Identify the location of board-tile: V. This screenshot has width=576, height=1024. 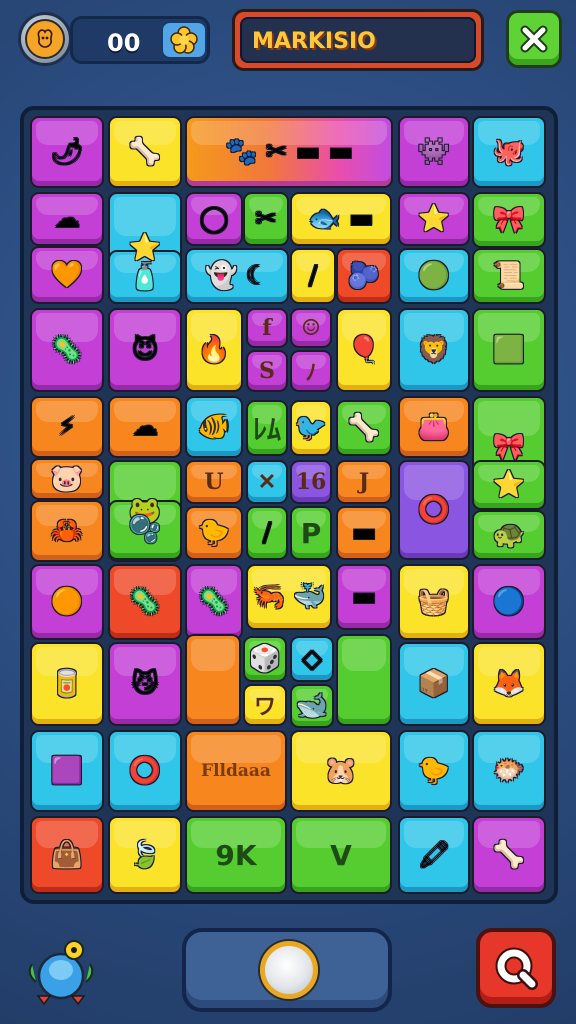
(341, 855).